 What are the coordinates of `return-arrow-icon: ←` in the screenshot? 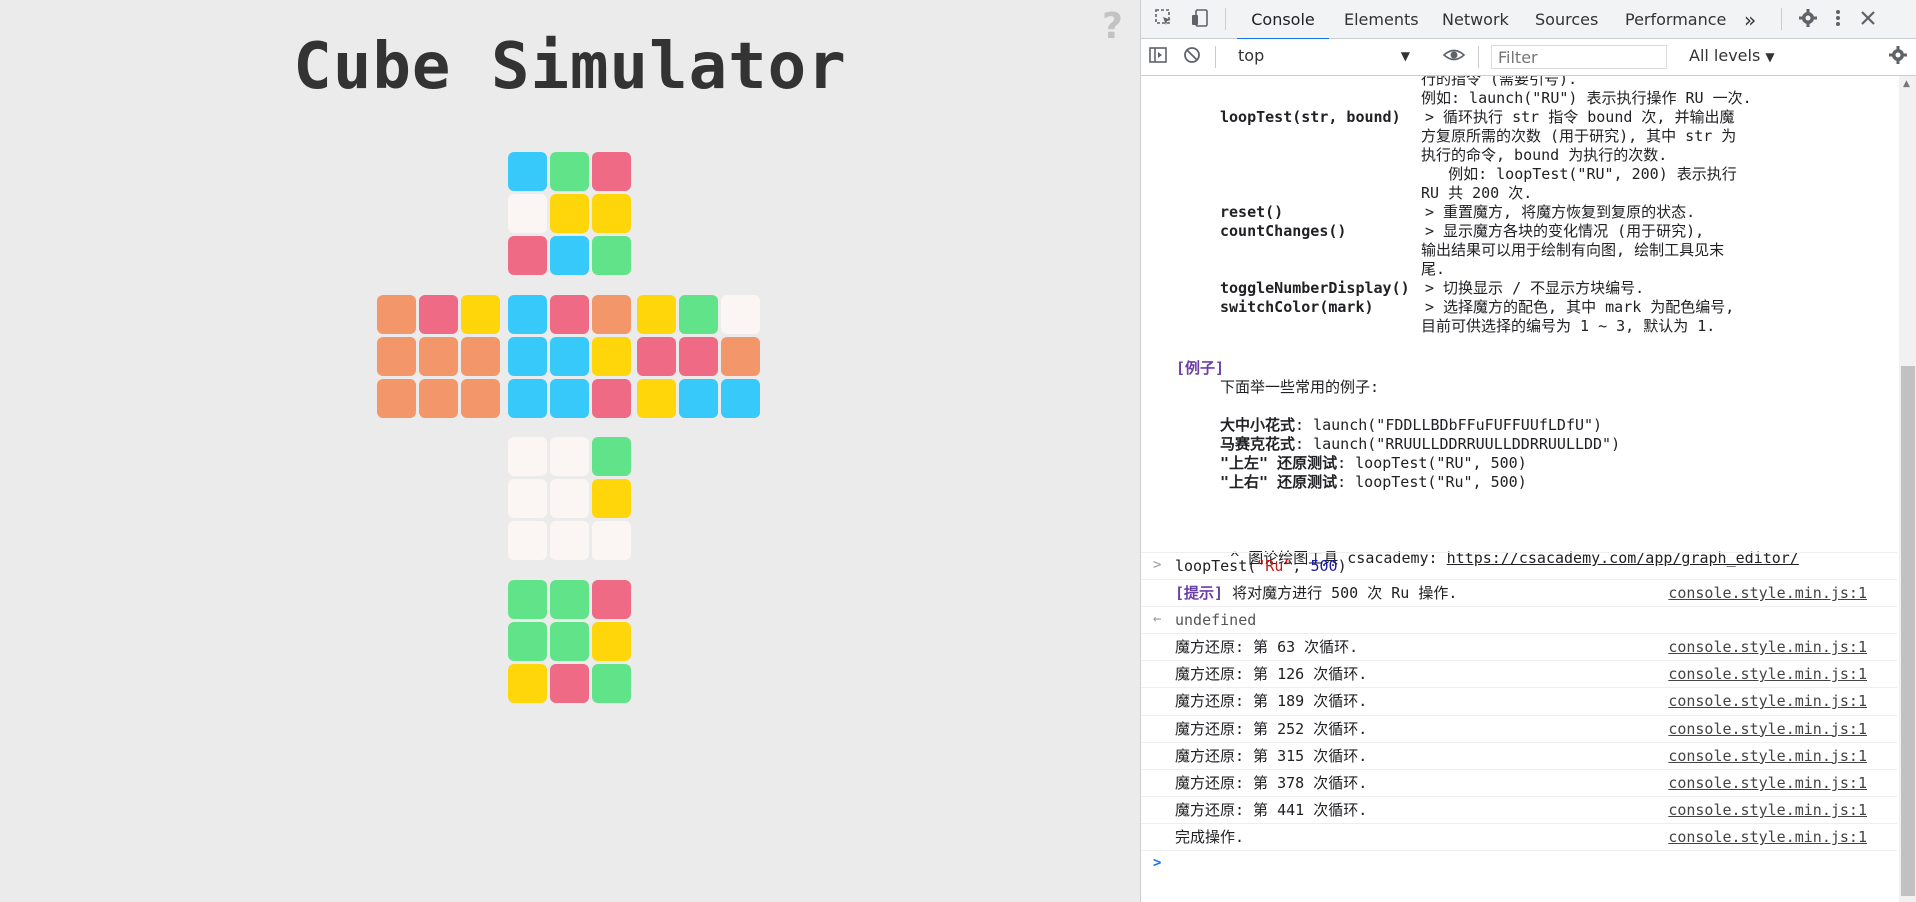 It's located at (1157, 619).